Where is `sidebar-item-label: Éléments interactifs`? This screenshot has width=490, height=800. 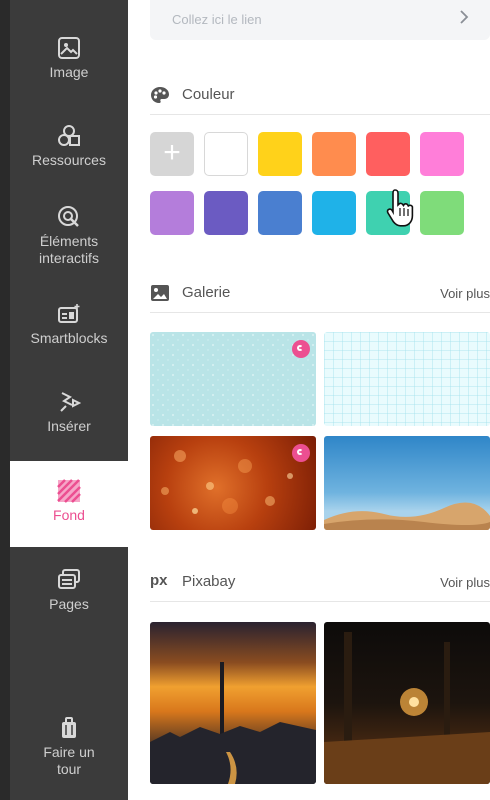
sidebar-item-label: Éléments interactifs is located at coordinates (69, 249).